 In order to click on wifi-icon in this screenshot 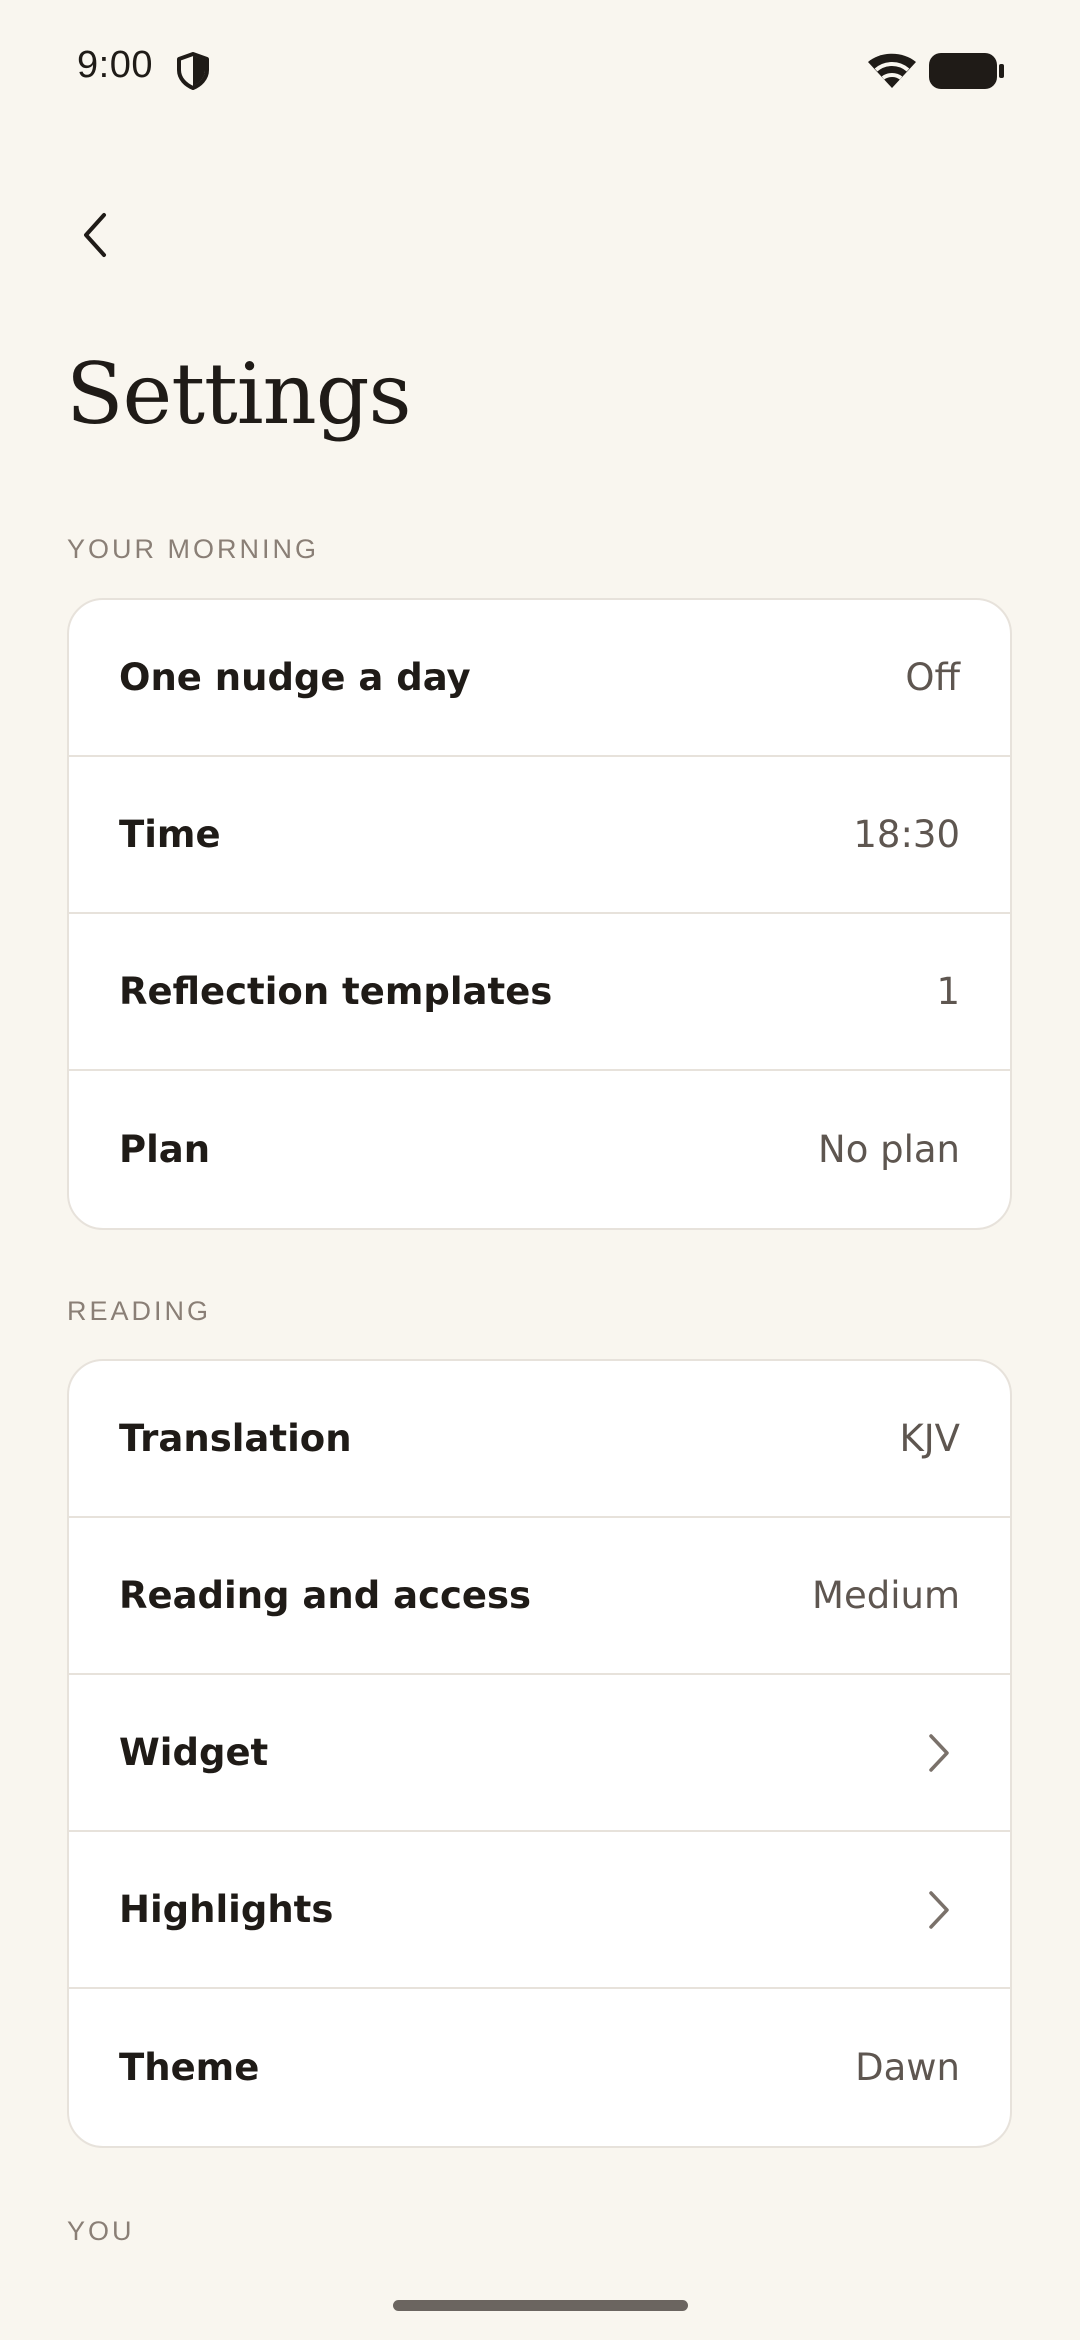, I will do `click(892, 70)`.